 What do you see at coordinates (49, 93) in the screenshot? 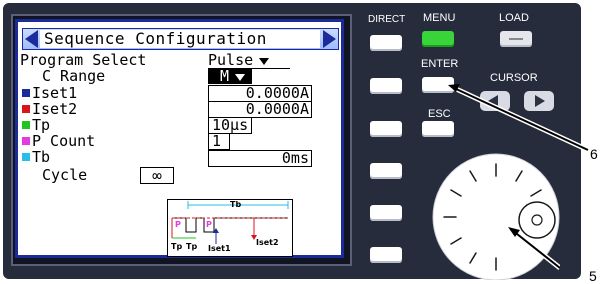
I see `iset1-label-row: Iset1` at bounding box center [49, 93].